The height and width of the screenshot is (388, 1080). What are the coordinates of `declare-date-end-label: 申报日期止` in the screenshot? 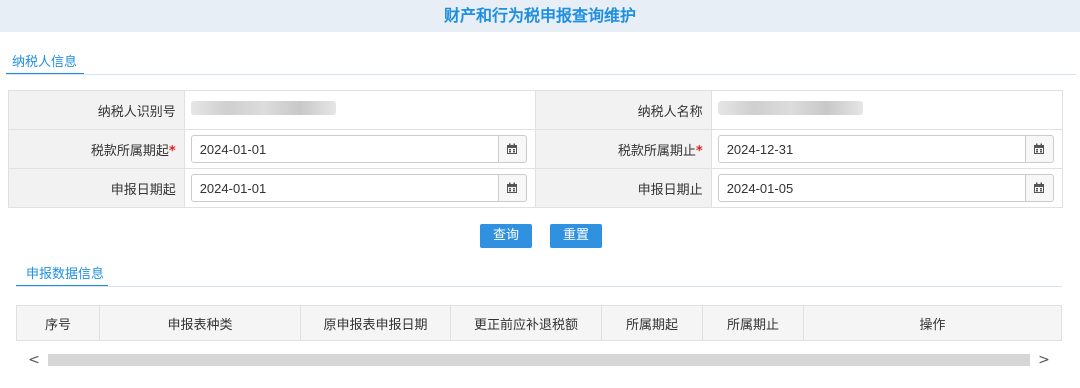 It's located at (623, 188).